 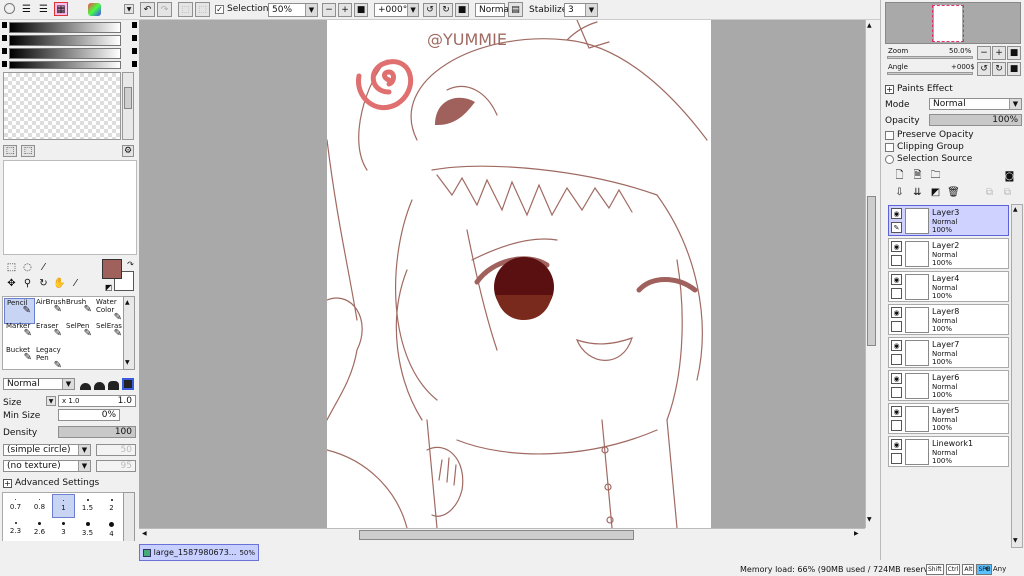 What do you see at coordinates (462, 10) in the screenshot?
I see `rotate-reset-button: ■` at bounding box center [462, 10].